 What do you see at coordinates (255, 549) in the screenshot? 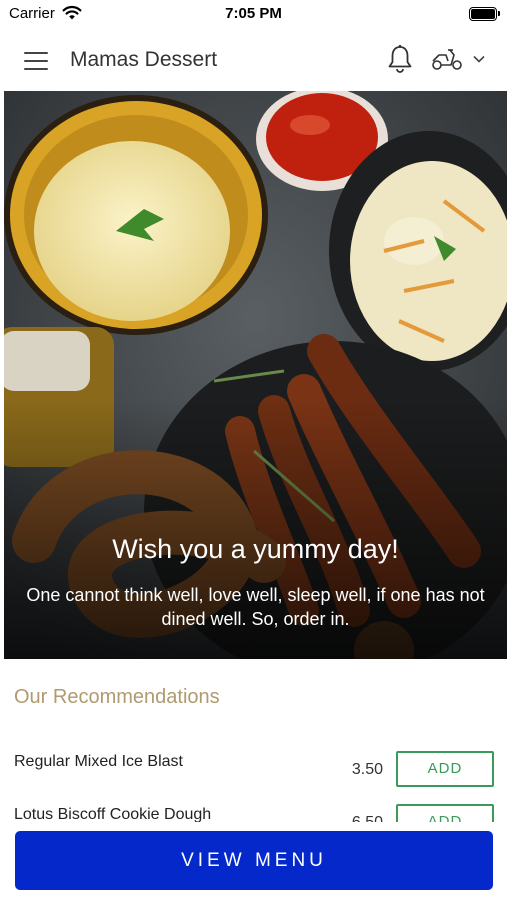
I see `hero-title: Wish you a yummy day!` at bounding box center [255, 549].